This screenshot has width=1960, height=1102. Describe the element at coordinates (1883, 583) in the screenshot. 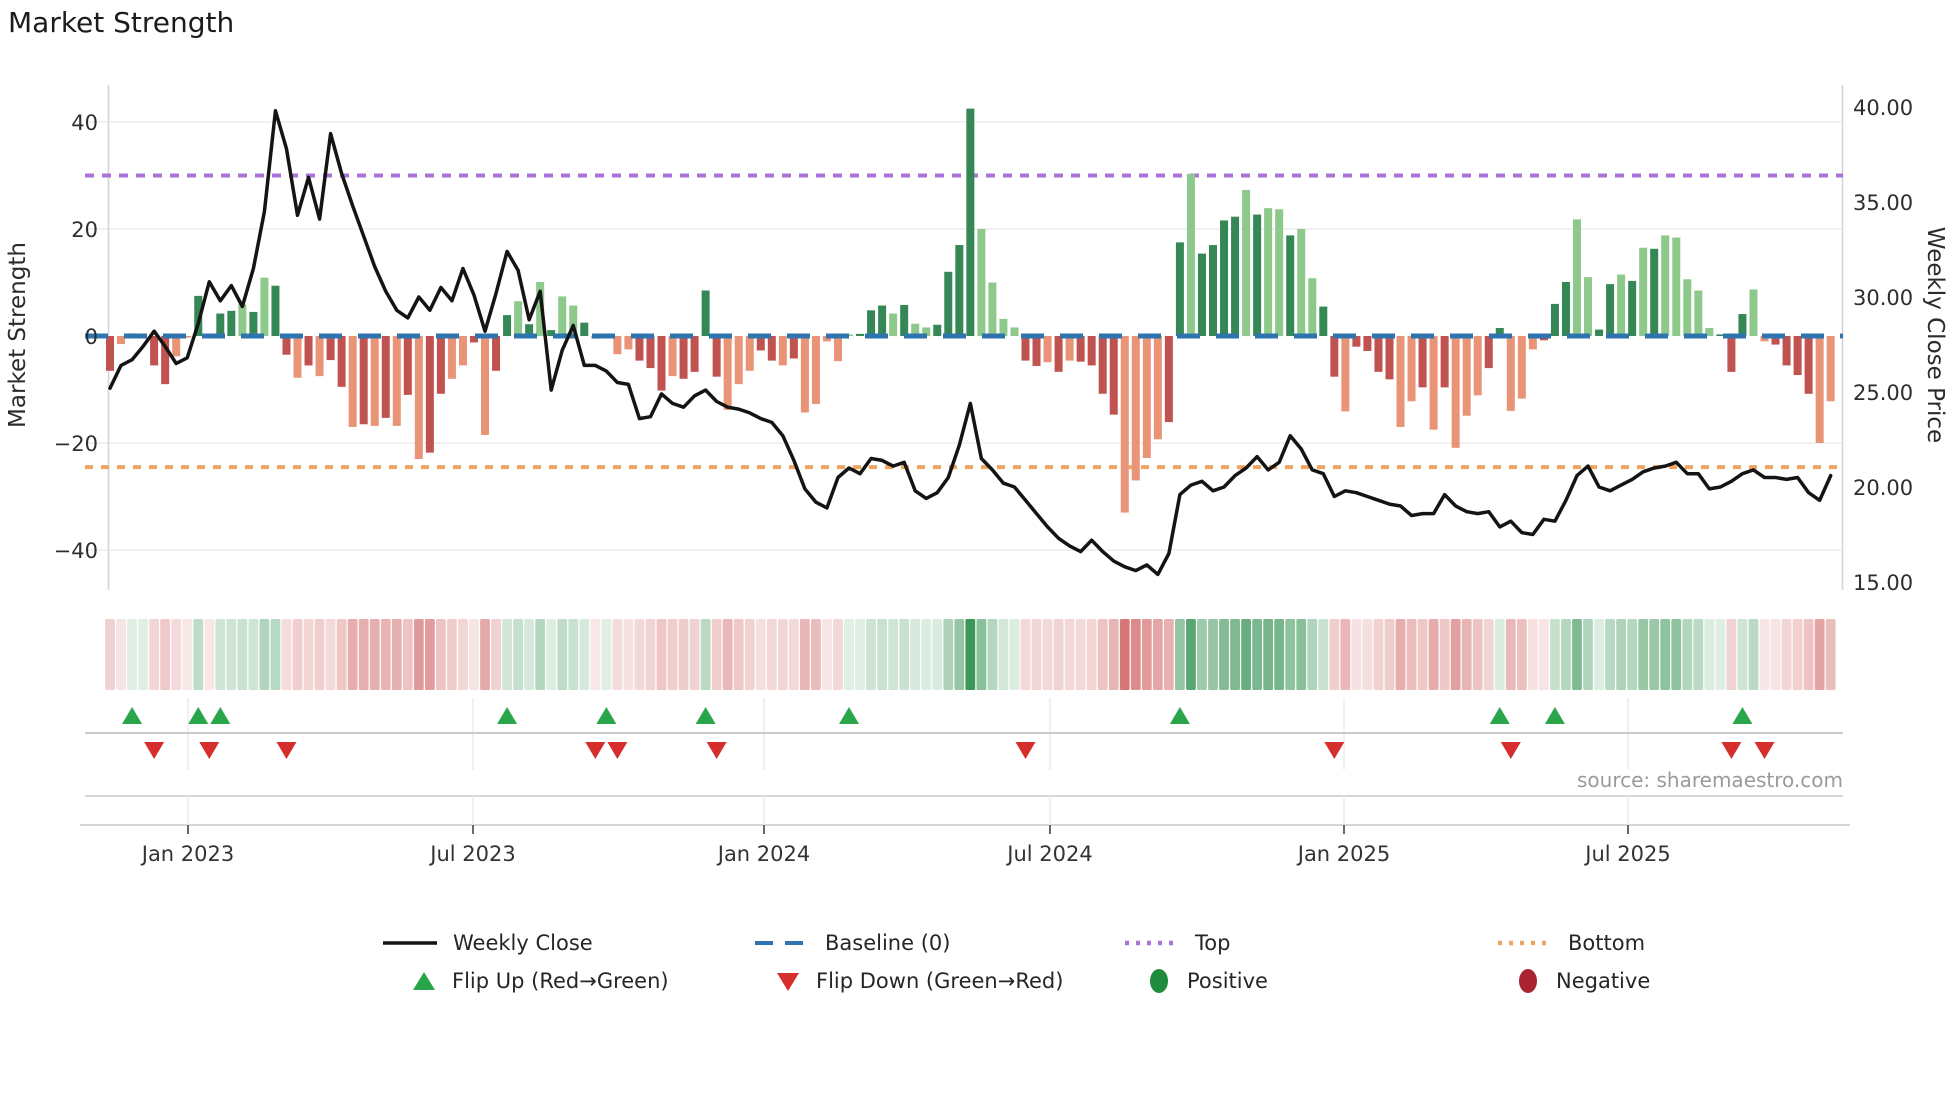

I see `right-tick-label: 15.00` at that location.